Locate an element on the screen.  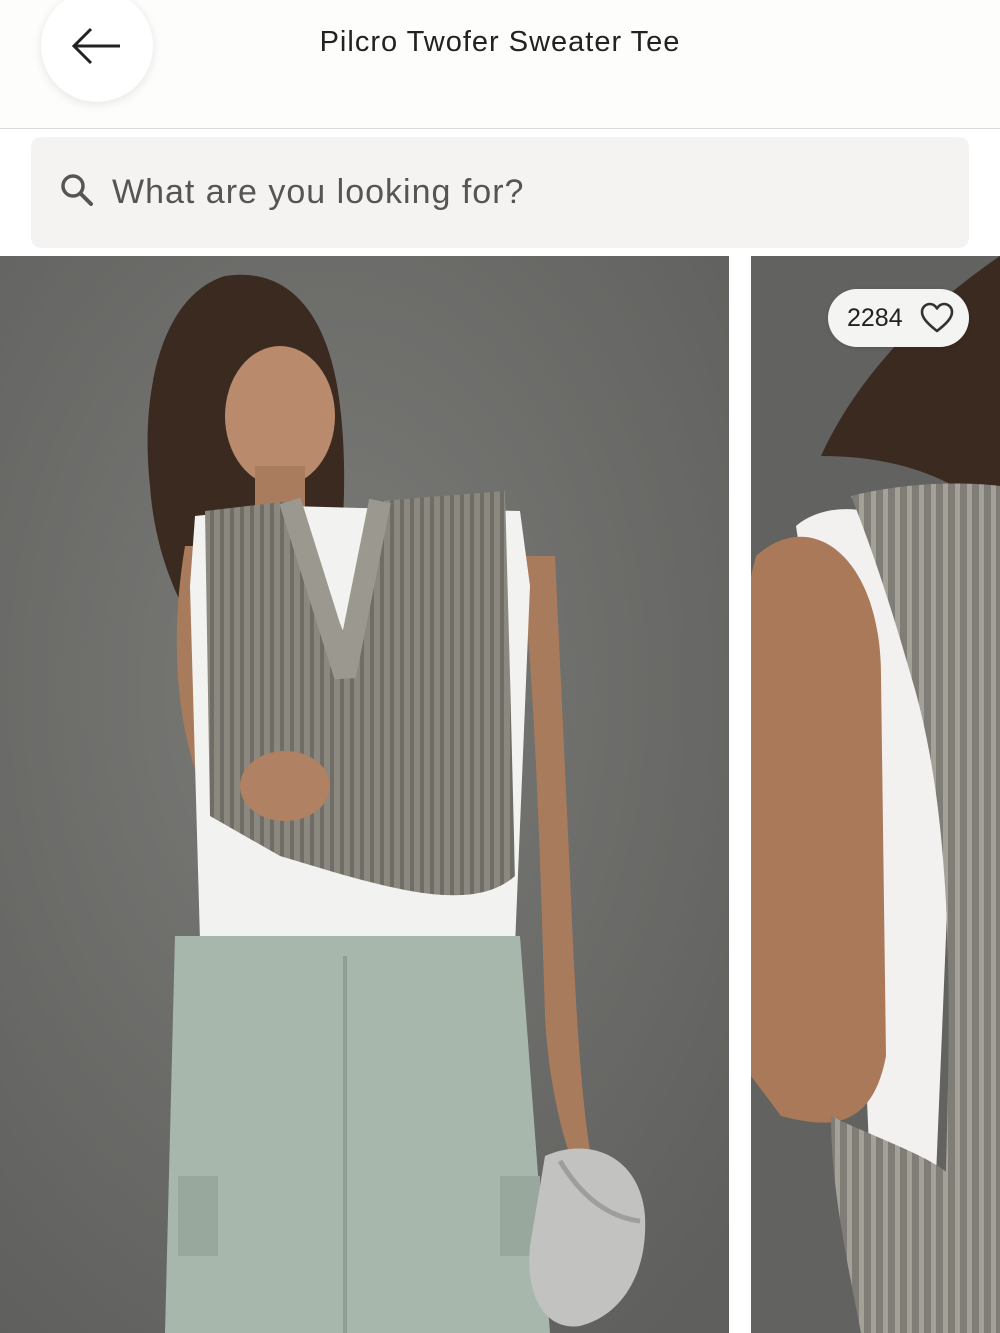
search-input is located at coordinates (522, 192).